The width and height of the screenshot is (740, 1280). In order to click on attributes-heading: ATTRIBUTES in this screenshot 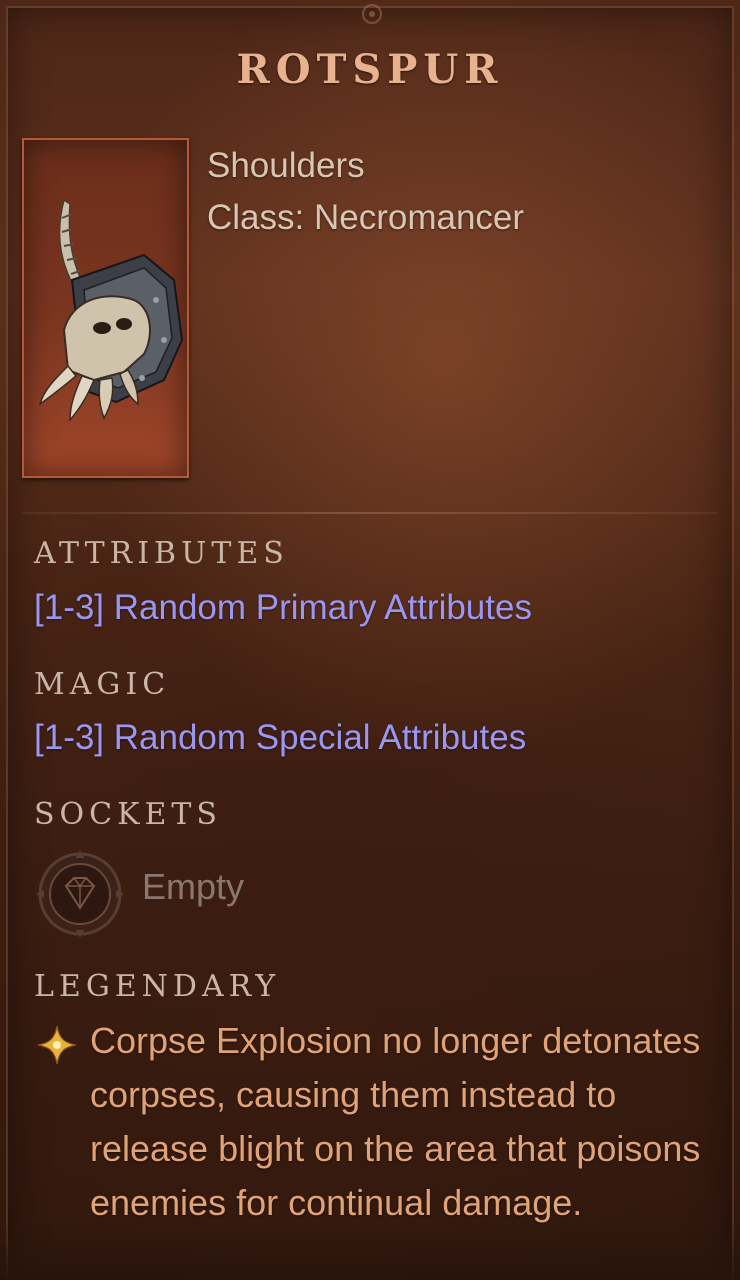, I will do `click(161, 553)`.